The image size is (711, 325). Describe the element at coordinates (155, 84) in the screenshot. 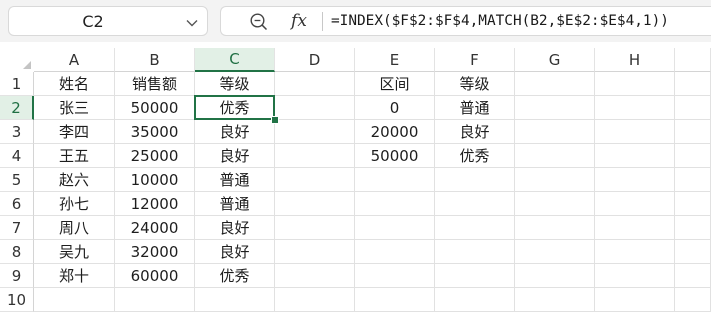

I see `cell-b1: 销售额` at that location.